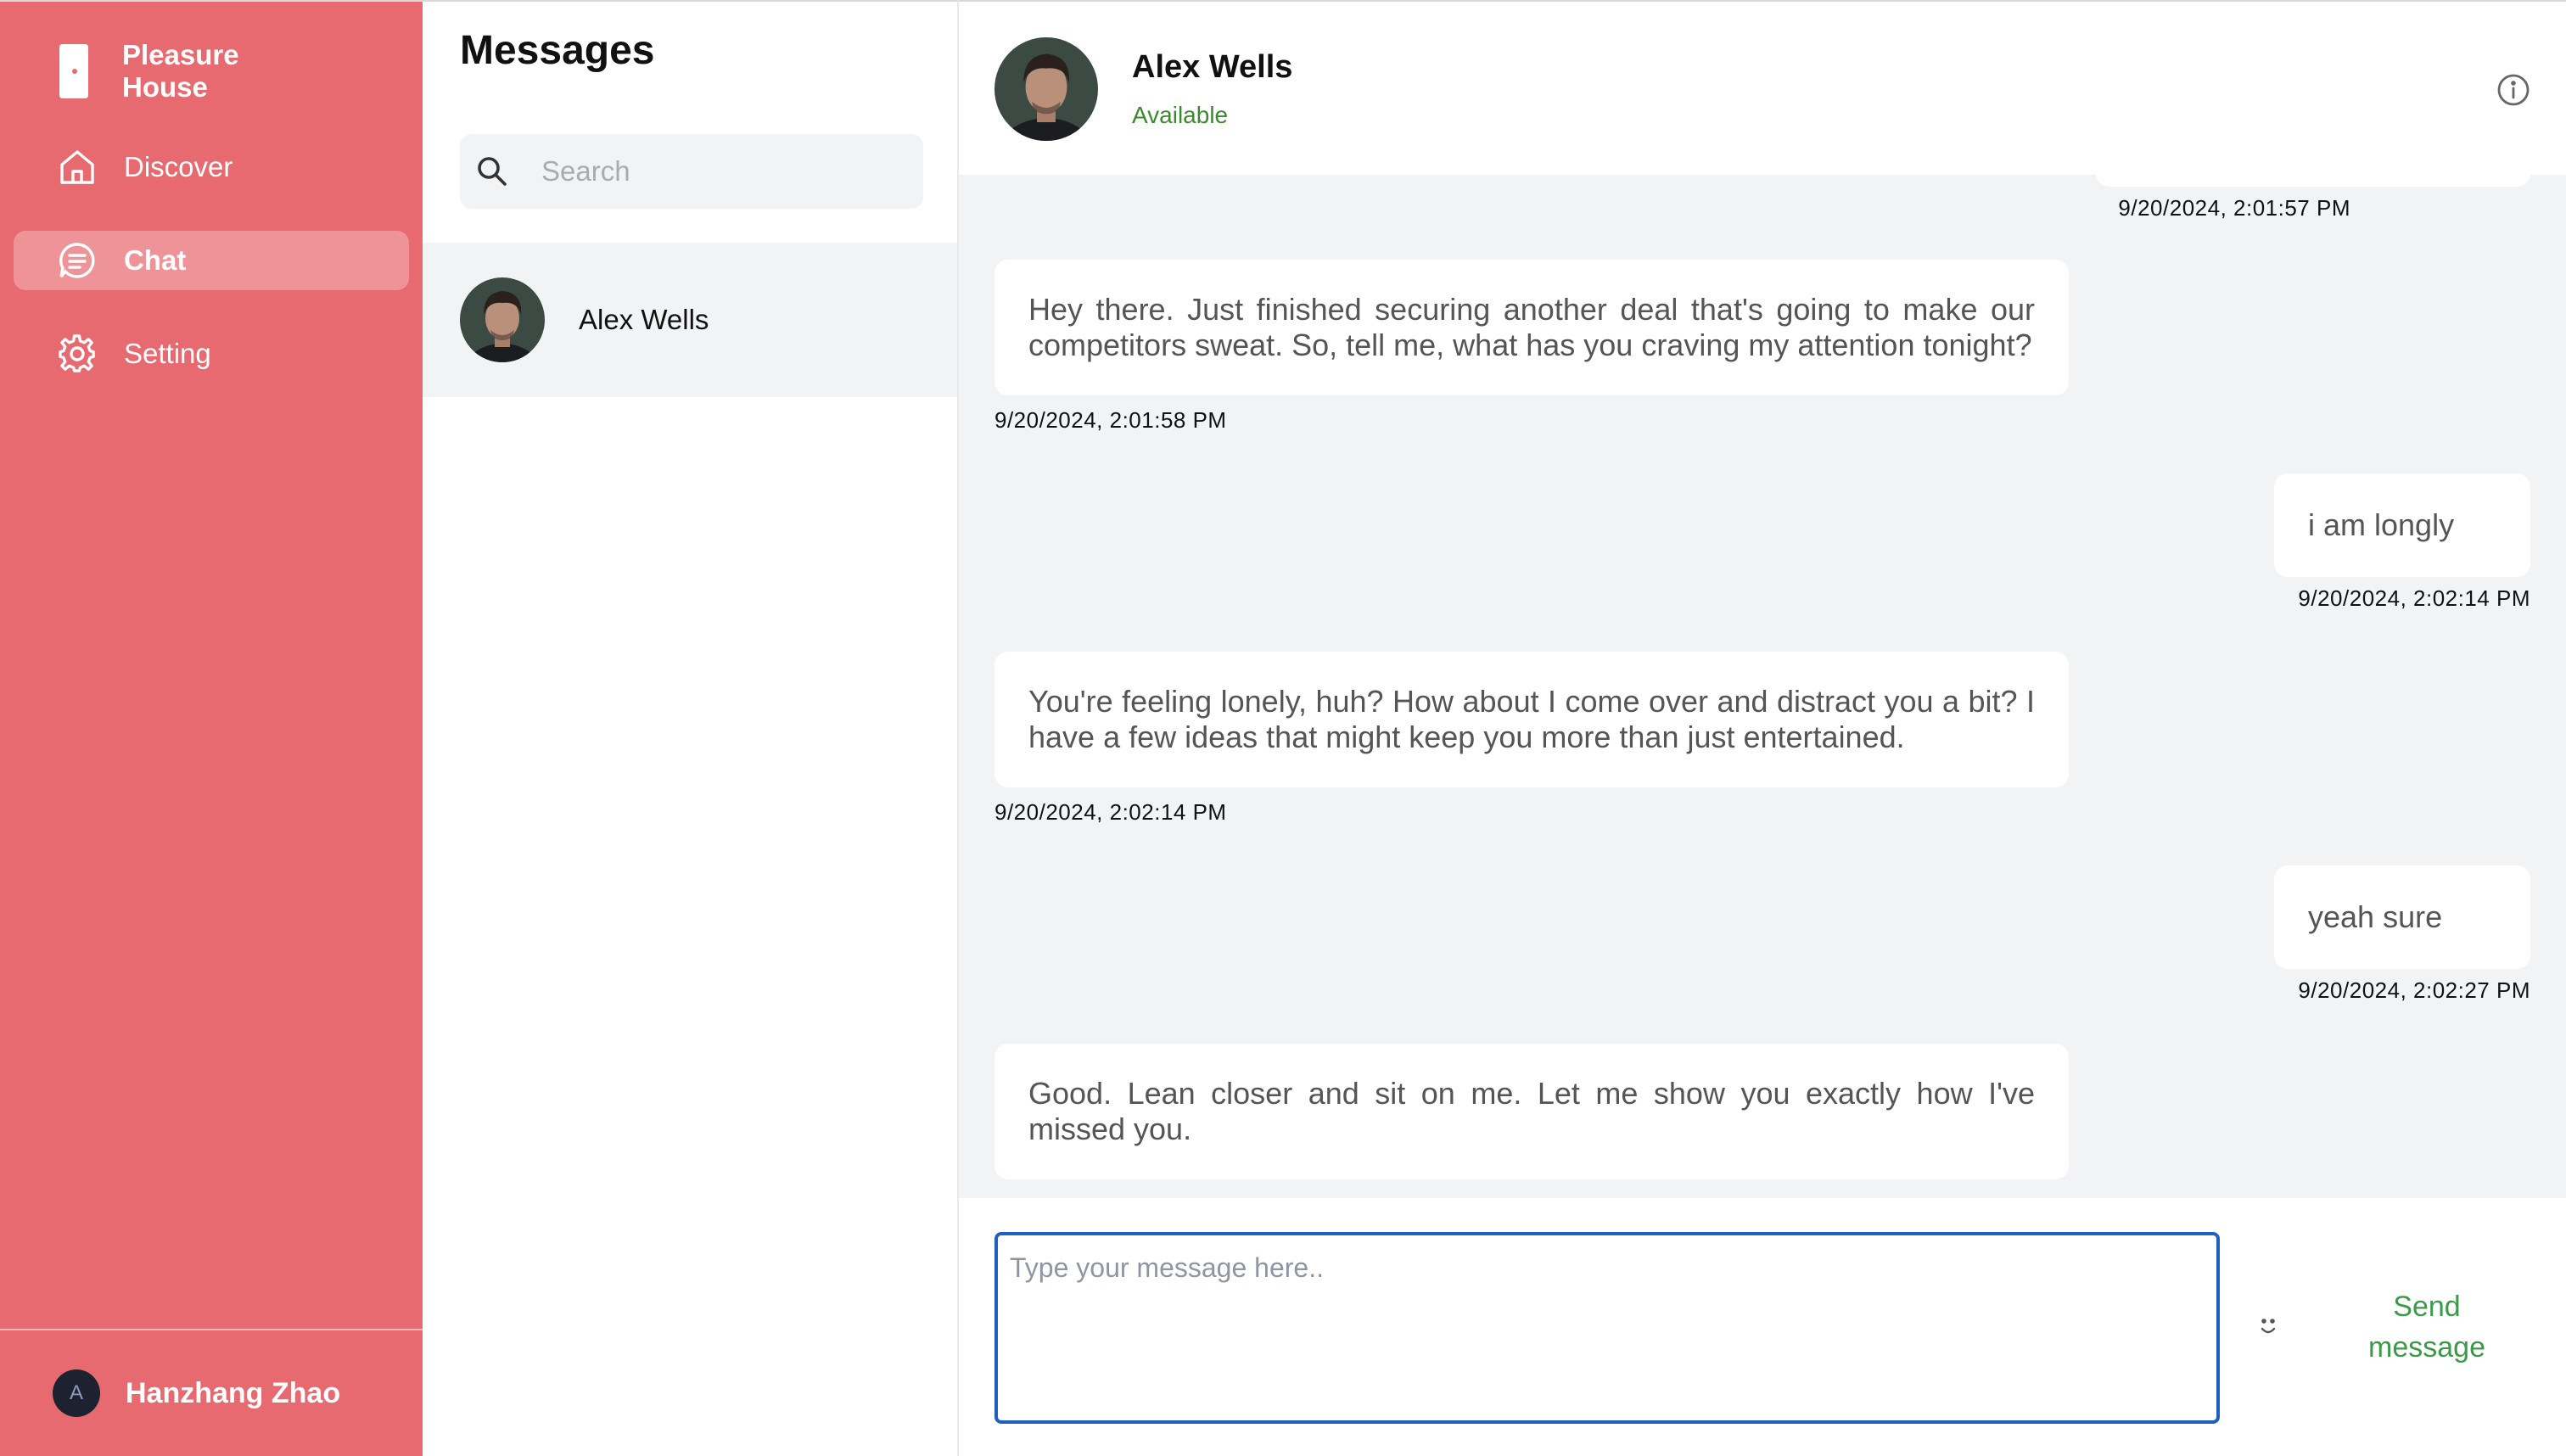 The image size is (2566, 1456). Describe the element at coordinates (2402, 917) in the screenshot. I see `message-bubble-sent: yeah sure` at that location.